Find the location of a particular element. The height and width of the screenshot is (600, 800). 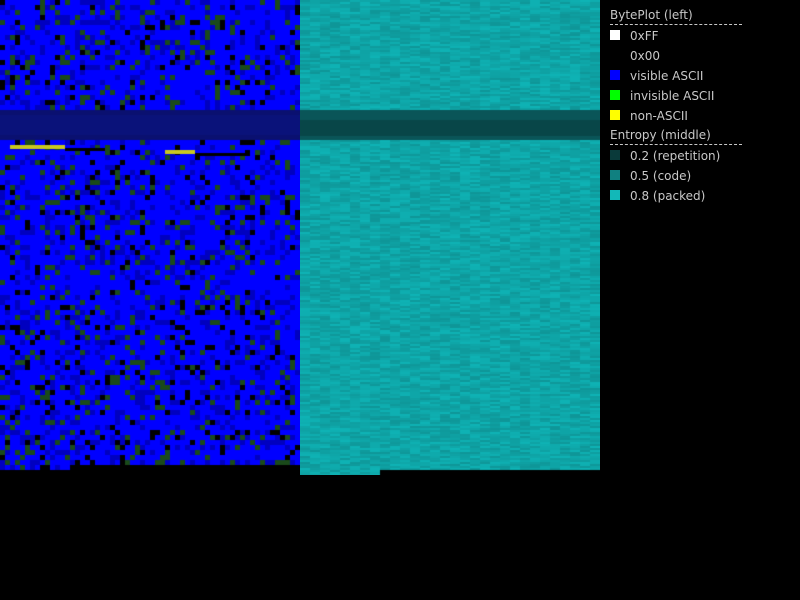

legend-item-repetition: 0.2 (repetition) is located at coordinates (676, 156).